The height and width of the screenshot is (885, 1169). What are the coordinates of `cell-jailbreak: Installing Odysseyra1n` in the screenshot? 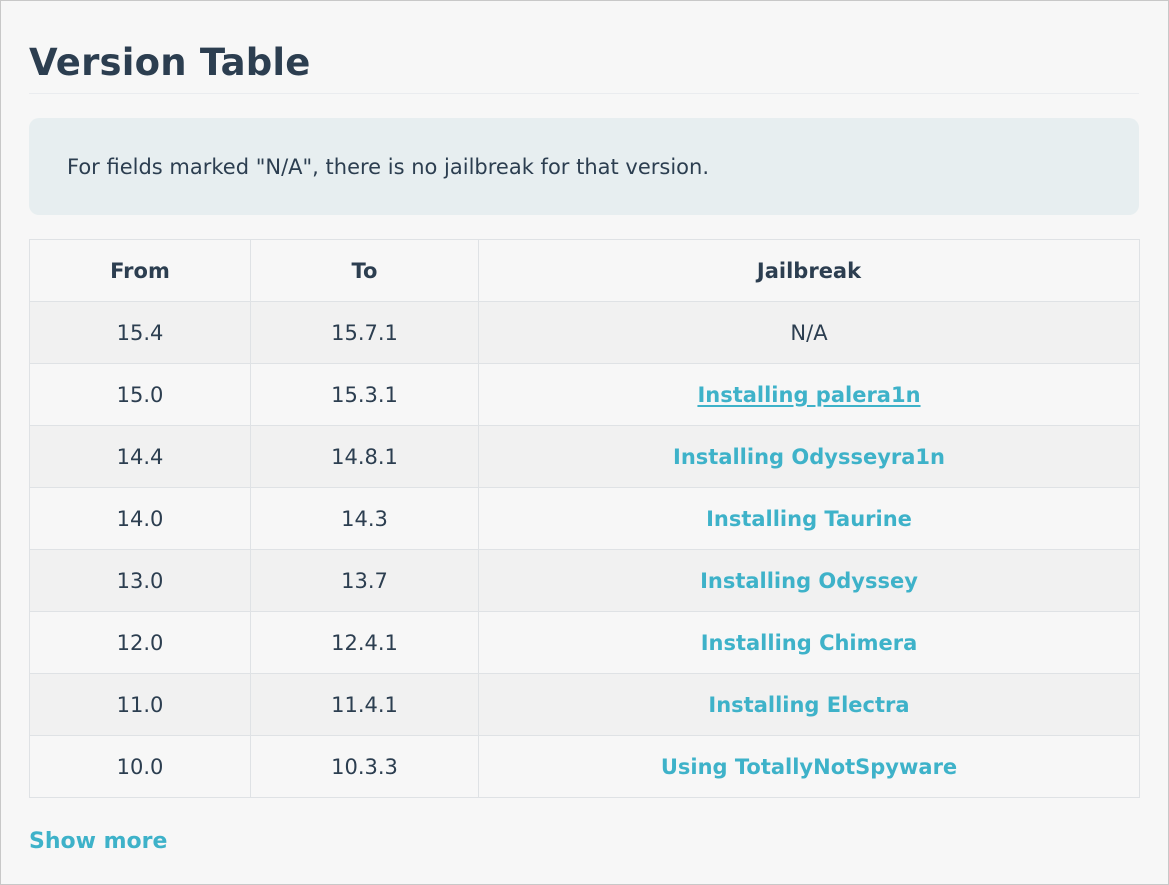 It's located at (809, 456).